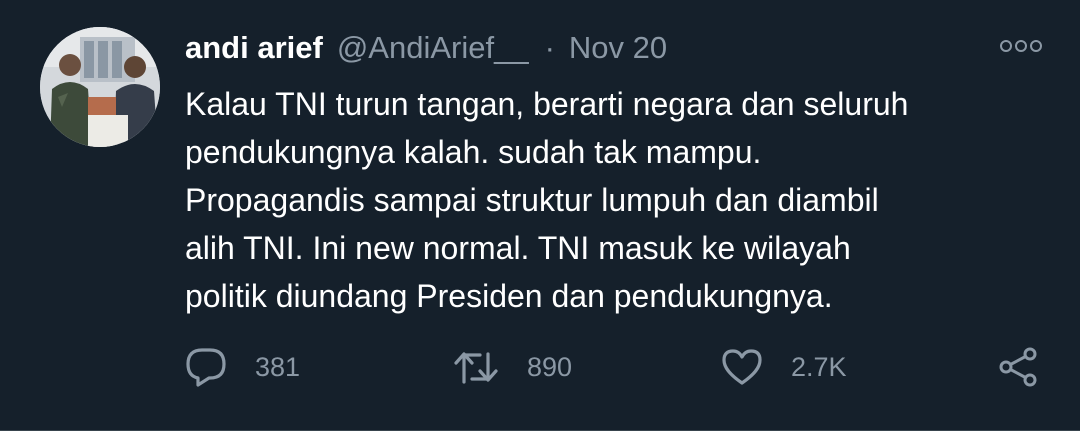  Describe the element at coordinates (618, 48) in the screenshot. I see `tweet-date: Nov 20` at that location.